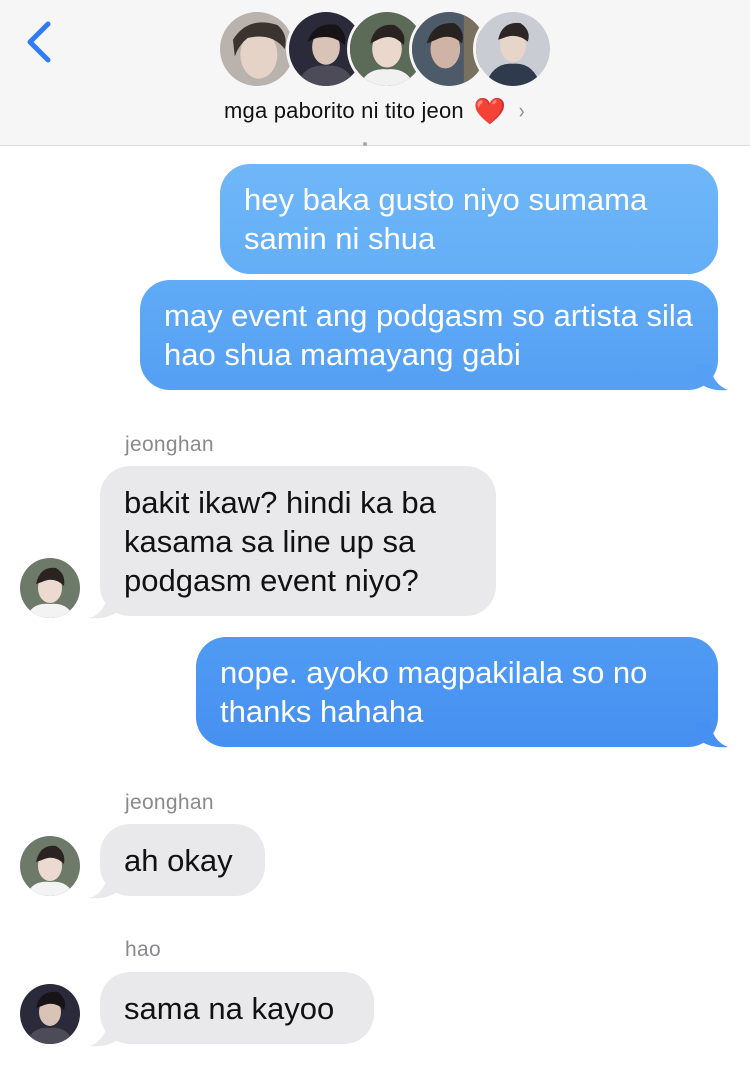 The image size is (750, 1066). Describe the element at coordinates (229, 1008) in the screenshot. I see `message-text: sama na kayoo` at that location.